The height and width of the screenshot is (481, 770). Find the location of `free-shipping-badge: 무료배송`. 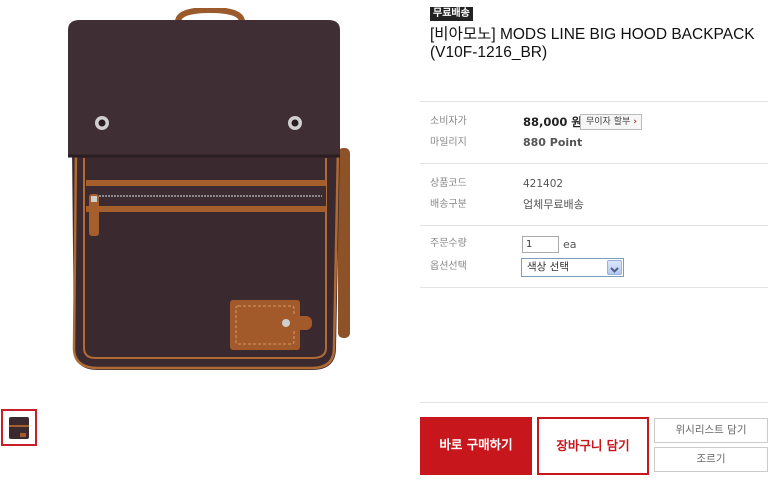

free-shipping-badge: 무료배송 is located at coordinates (451, 14).